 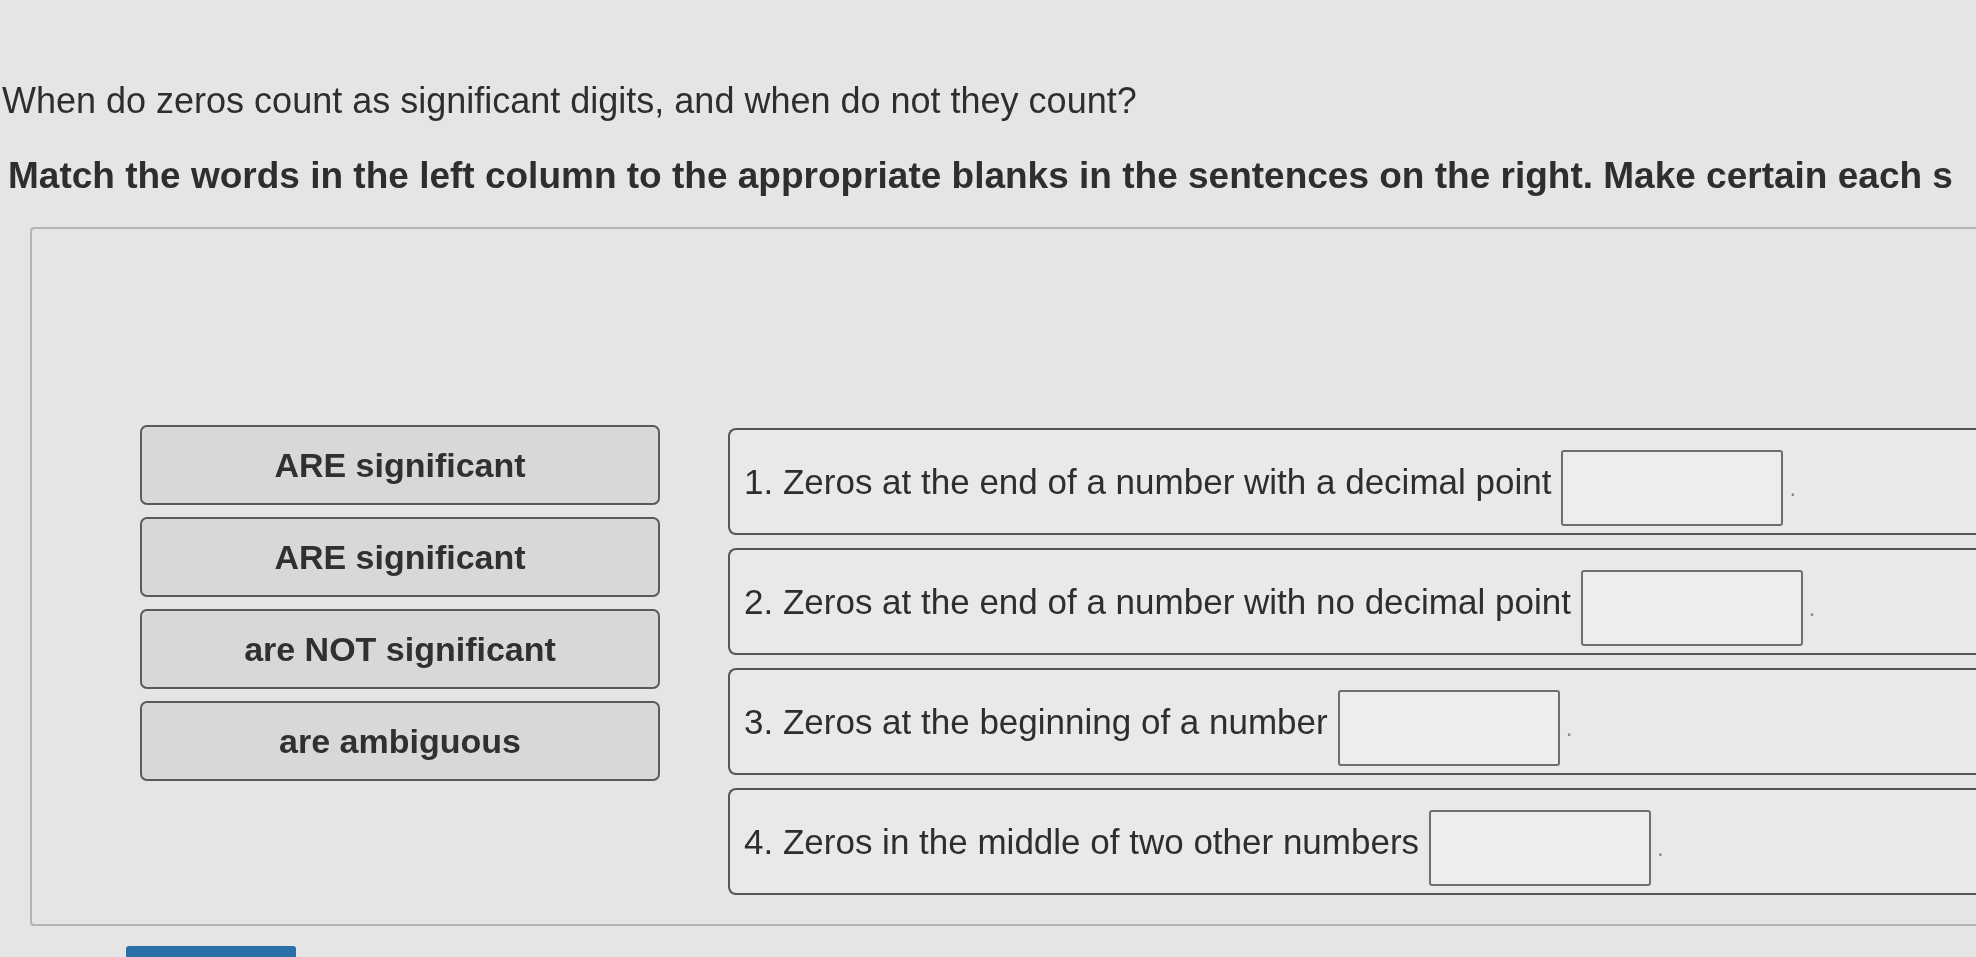 What do you see at coordinates (1036, 721) in the screenshot?
I see `sentence-text: 3. Zeros at the beginning of a number` at bounding box center [1036, 721].